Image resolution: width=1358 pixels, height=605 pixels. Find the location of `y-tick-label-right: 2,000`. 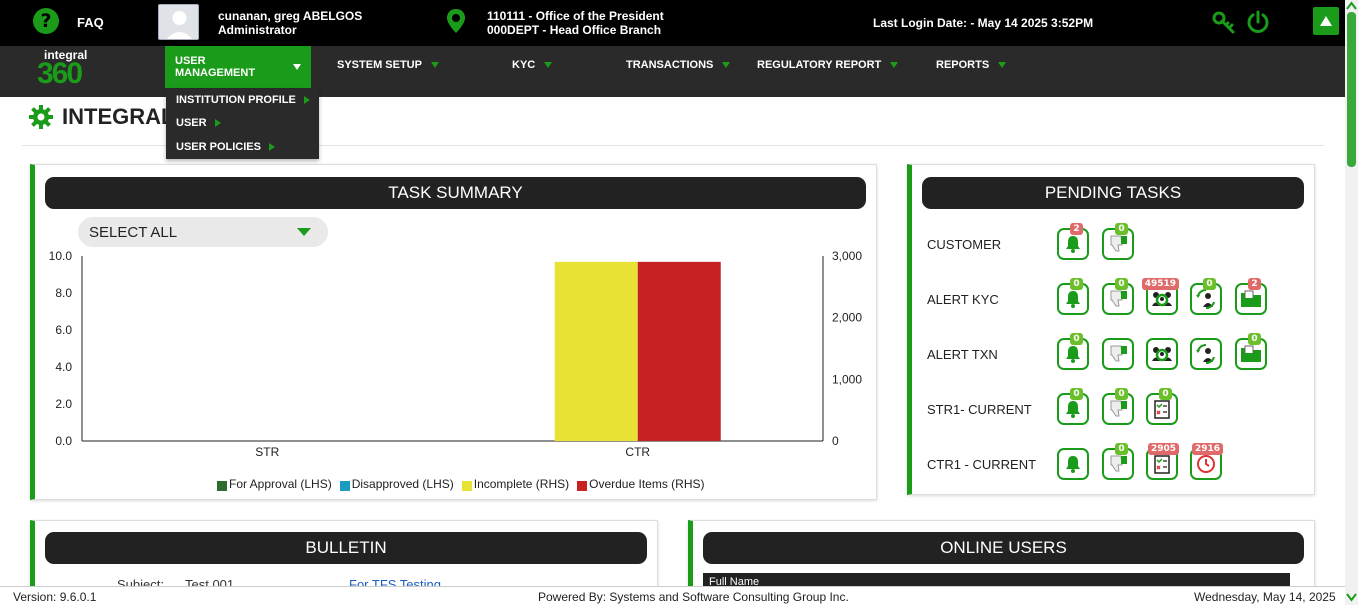

y-tick-label-right: 2,000 is located at coordinates (847, 318).